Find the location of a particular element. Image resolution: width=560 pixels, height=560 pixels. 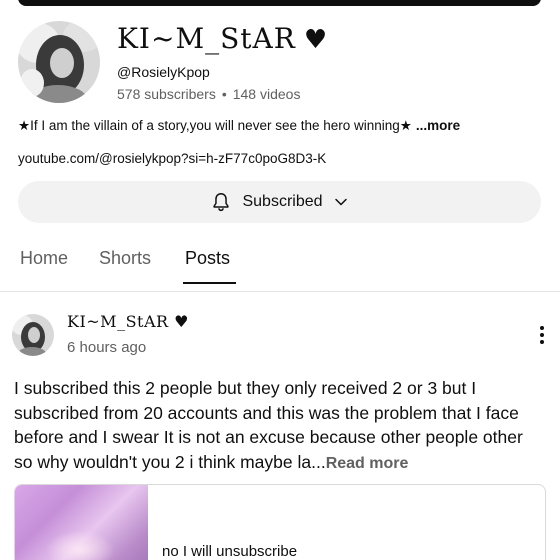

active-tab-indicator is located at coordinates (209, 283).